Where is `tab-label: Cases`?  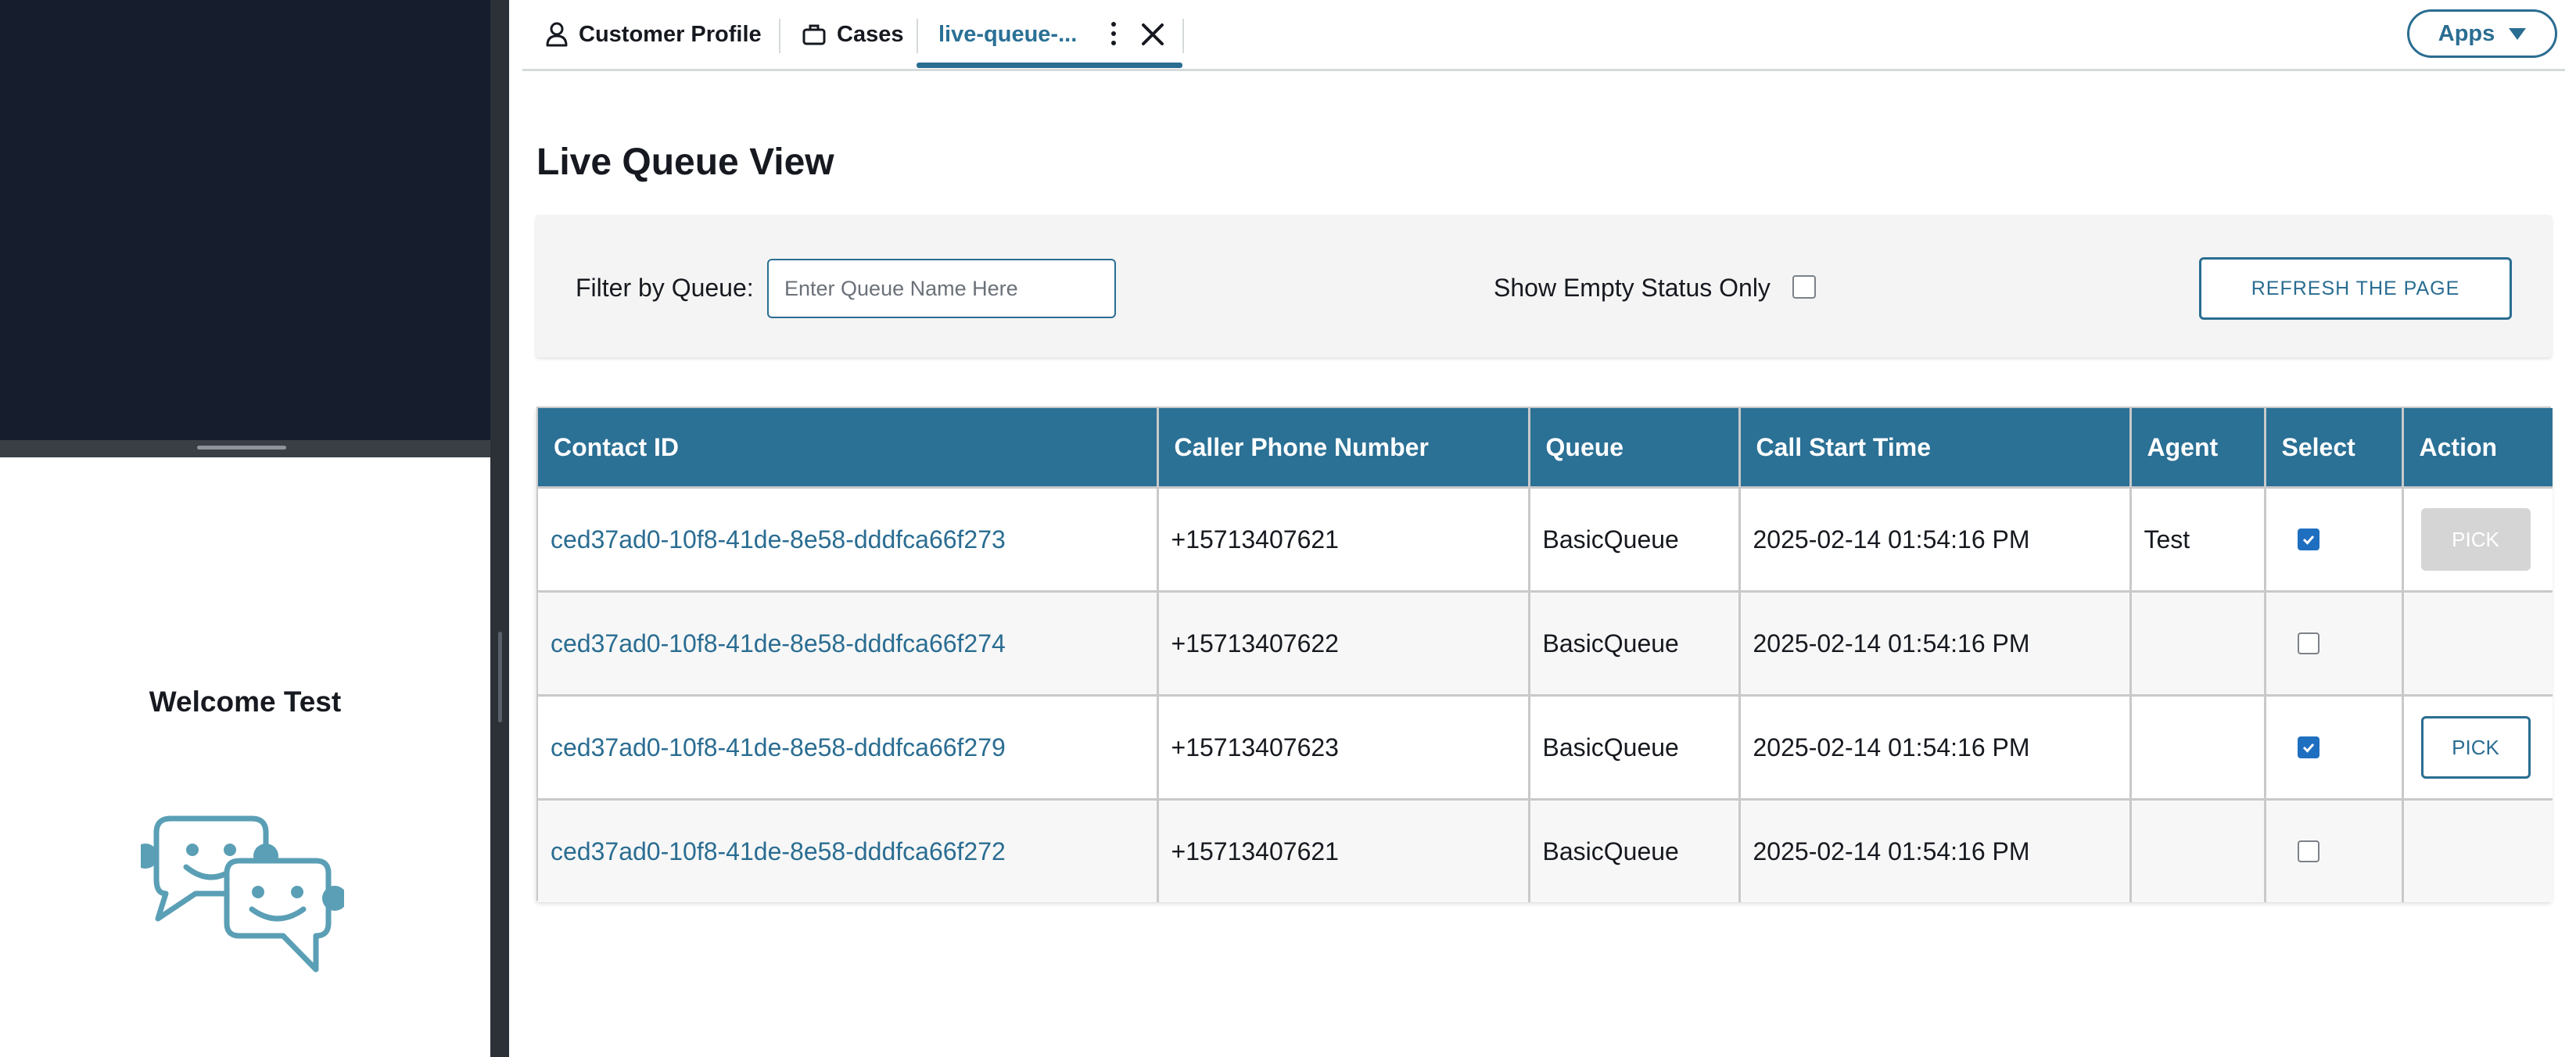 tab-label: Cases is located at coordinates (870, 34).